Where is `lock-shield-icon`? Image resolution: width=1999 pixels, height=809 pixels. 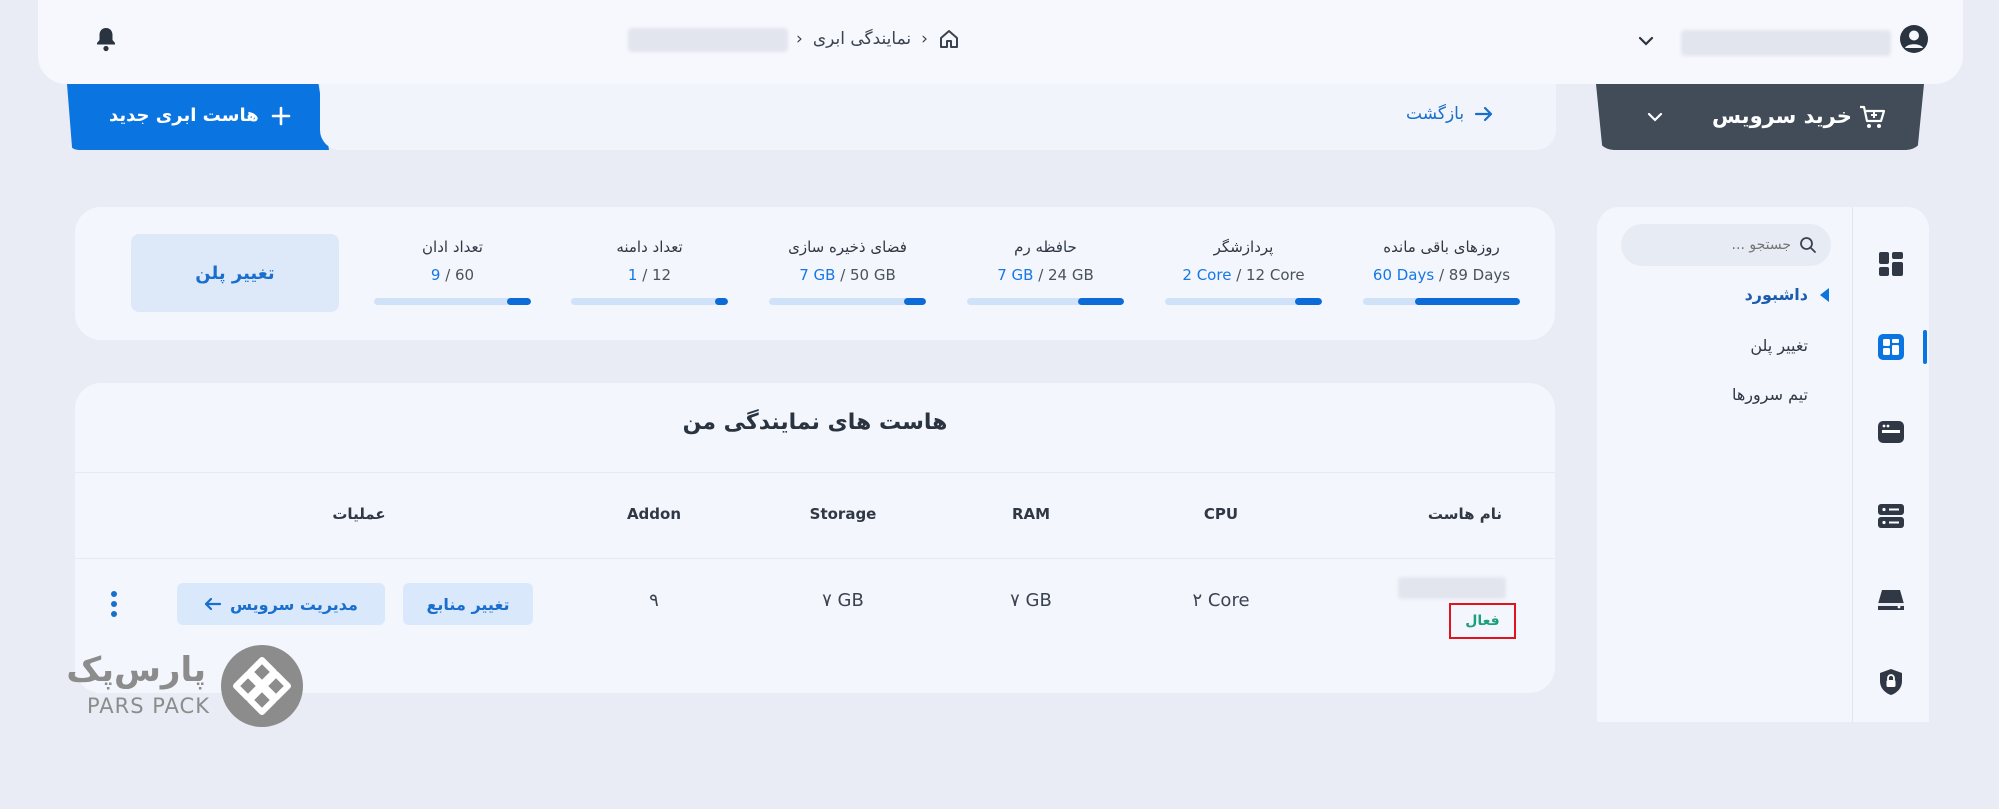 lock-shield-icon is located at coordinates (1891, 682).